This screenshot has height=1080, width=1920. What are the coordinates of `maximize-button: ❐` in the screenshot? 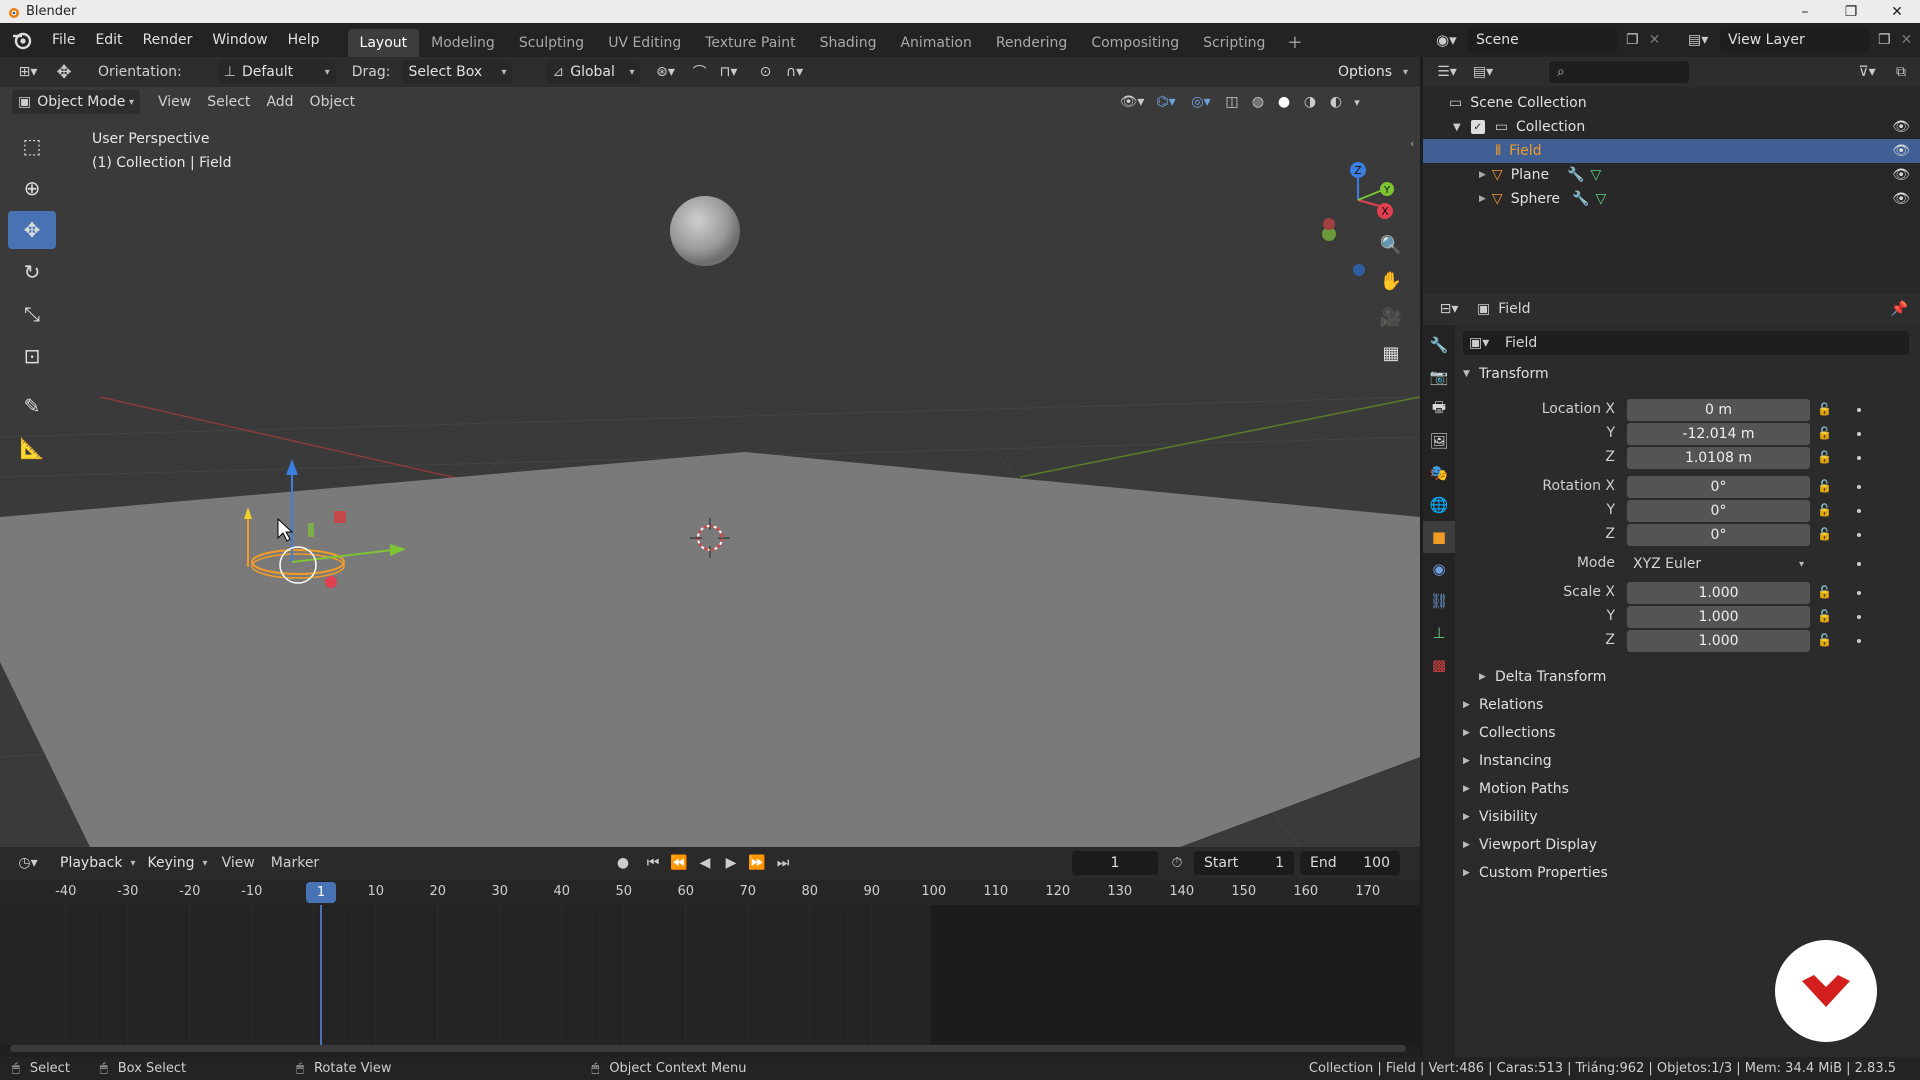 It's located at (1851, 11).